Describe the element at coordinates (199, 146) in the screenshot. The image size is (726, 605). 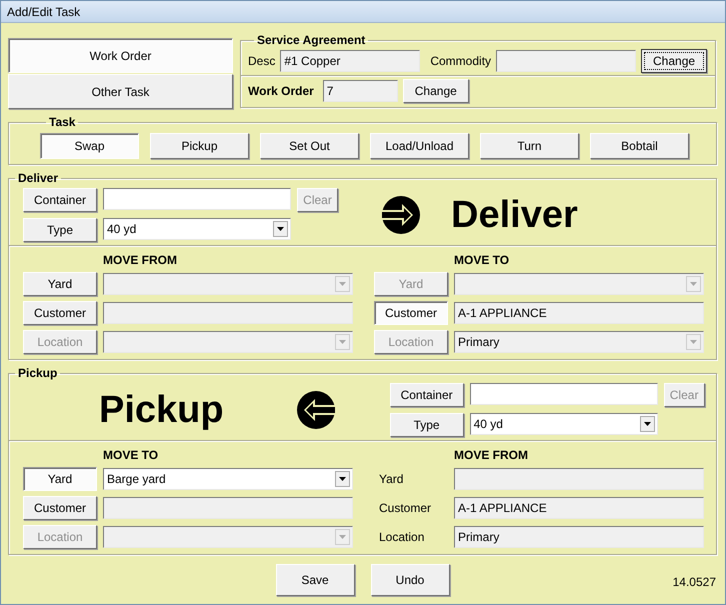
I see `task-button: Pickup` at that location.